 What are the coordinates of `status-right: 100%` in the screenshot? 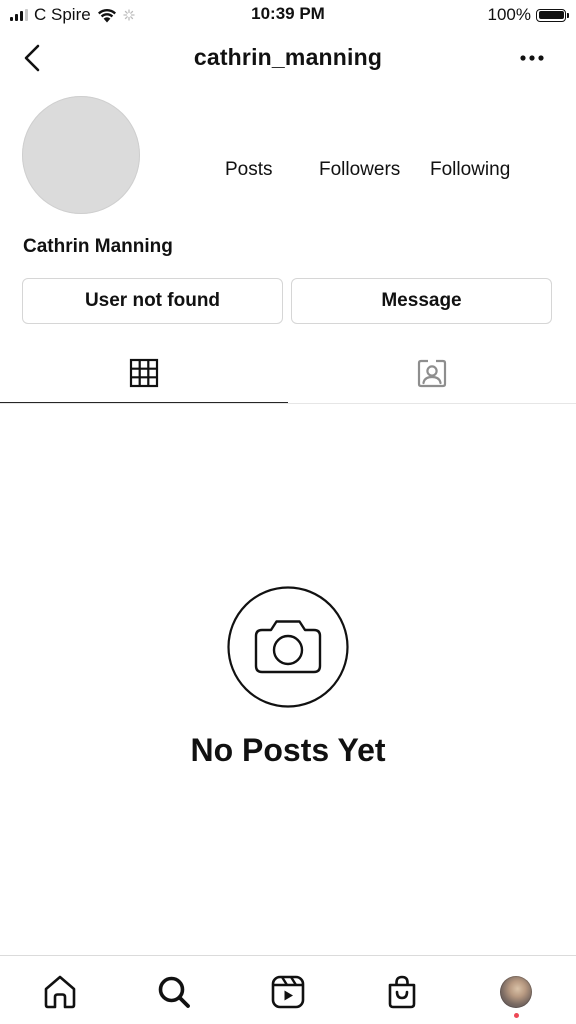 It's located at (528, 15).